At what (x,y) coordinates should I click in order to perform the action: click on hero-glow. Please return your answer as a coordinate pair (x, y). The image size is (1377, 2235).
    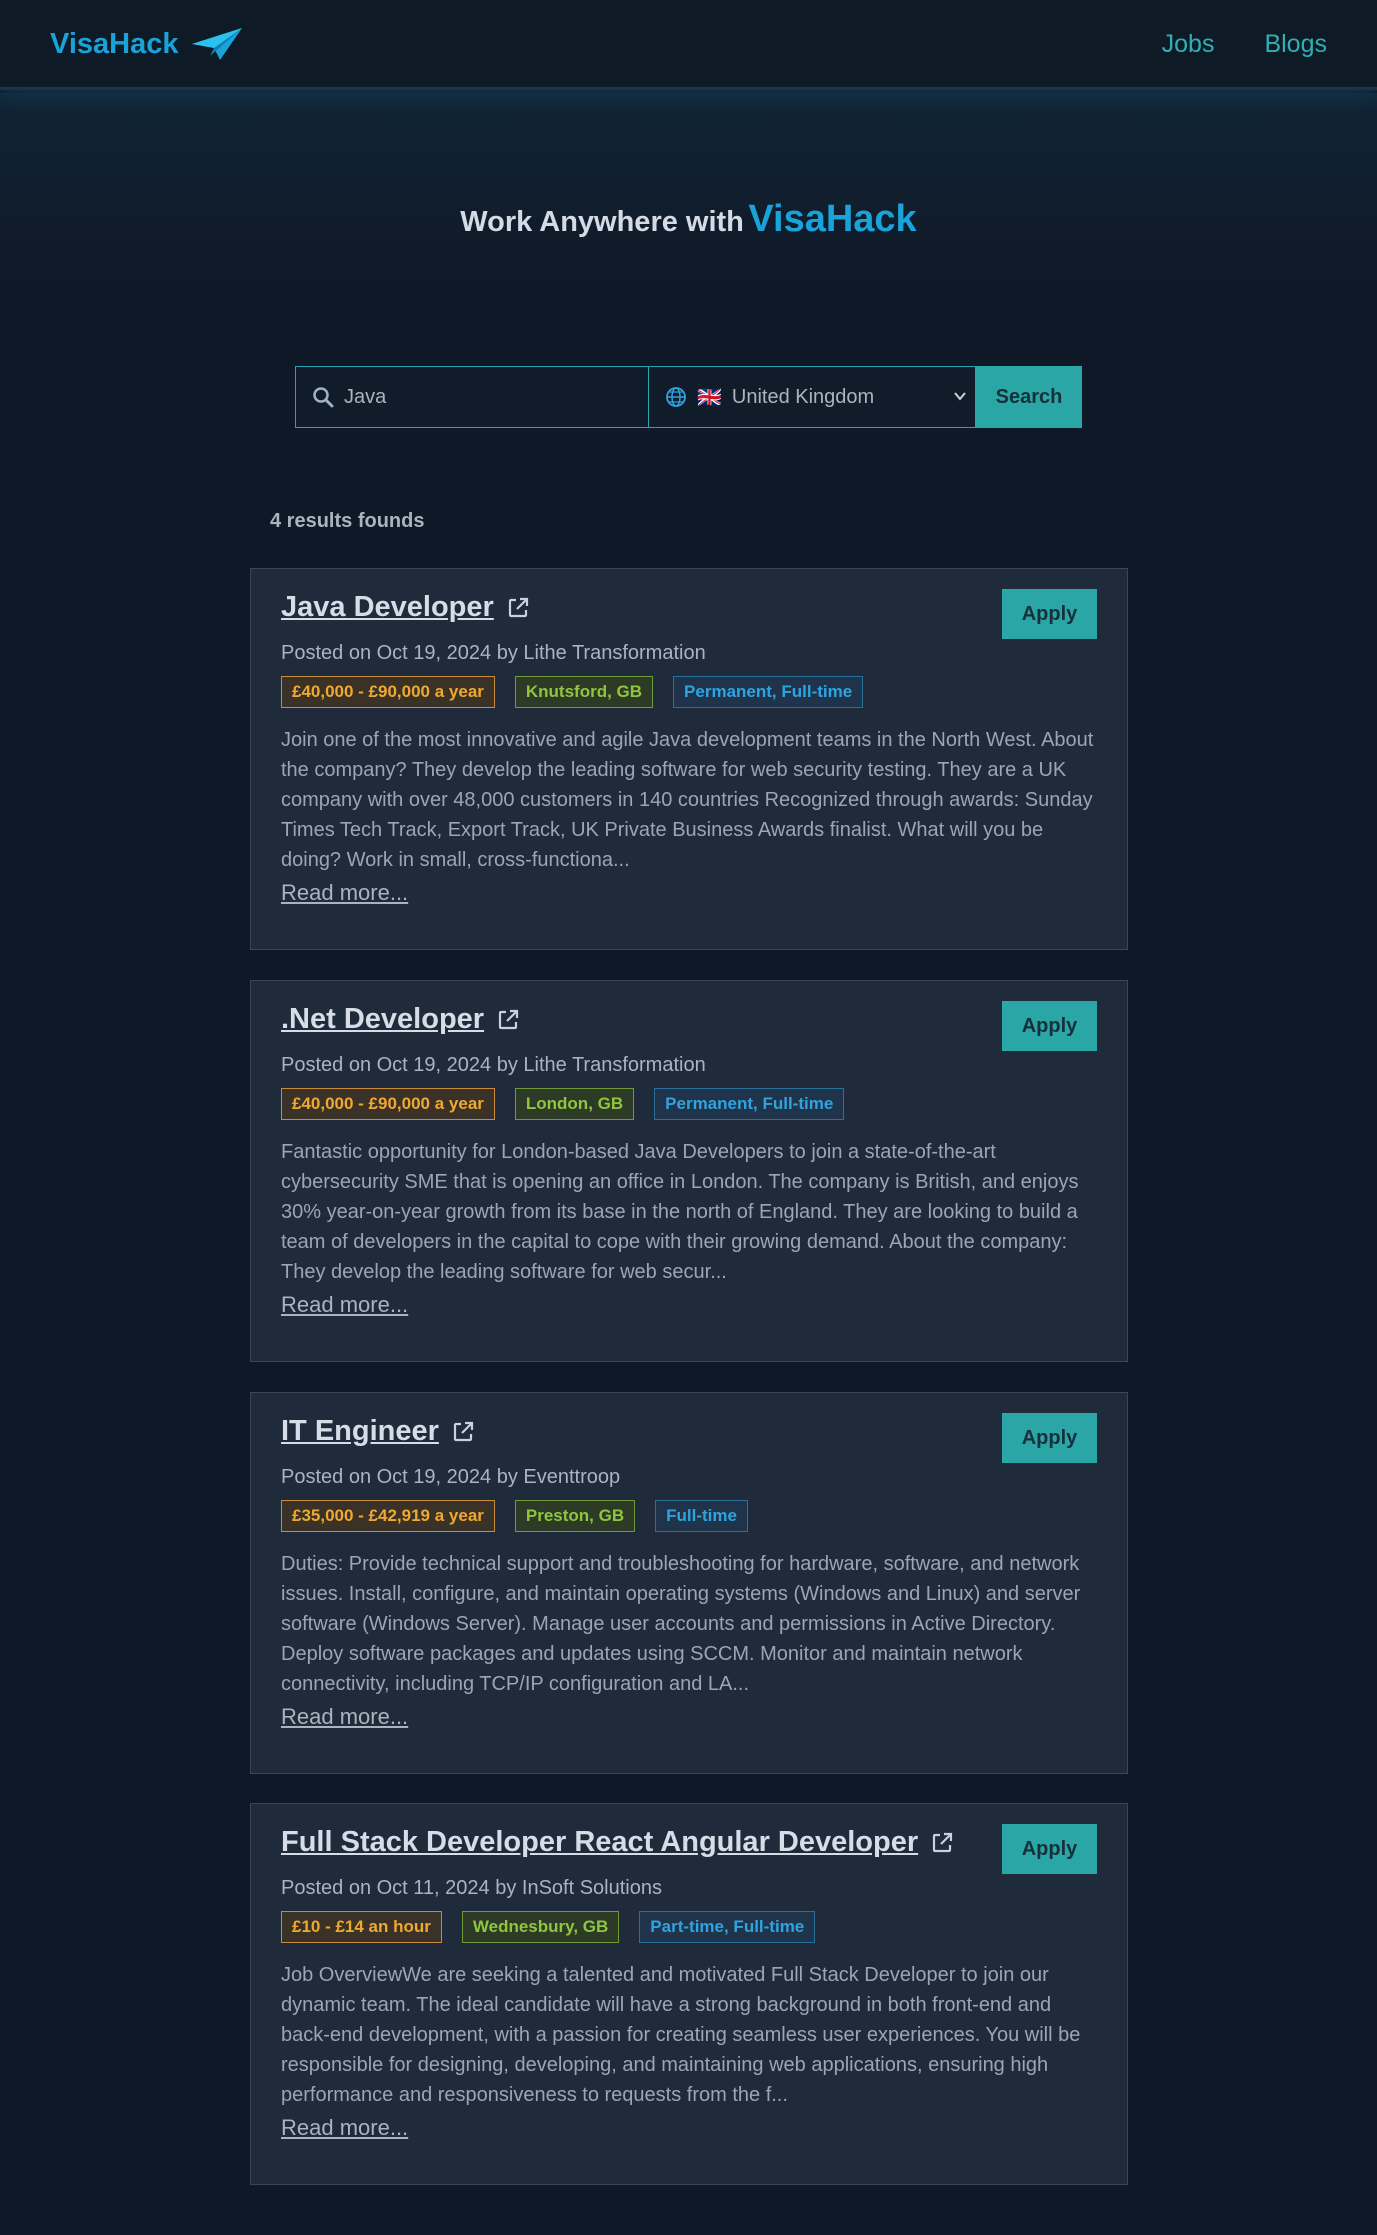
    Looking at the image, I should click on (688, 193).